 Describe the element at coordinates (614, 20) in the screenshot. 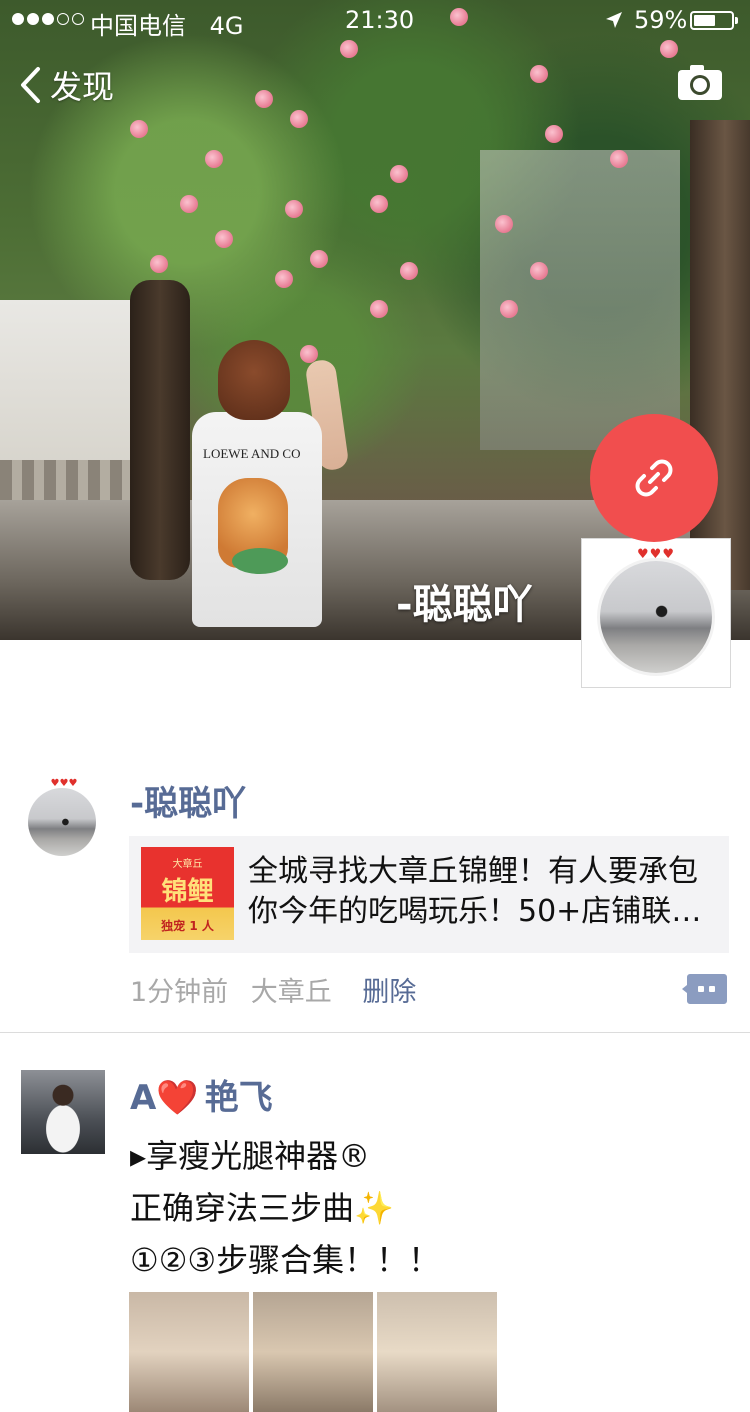

I see `location-arrow-icon` at that location.